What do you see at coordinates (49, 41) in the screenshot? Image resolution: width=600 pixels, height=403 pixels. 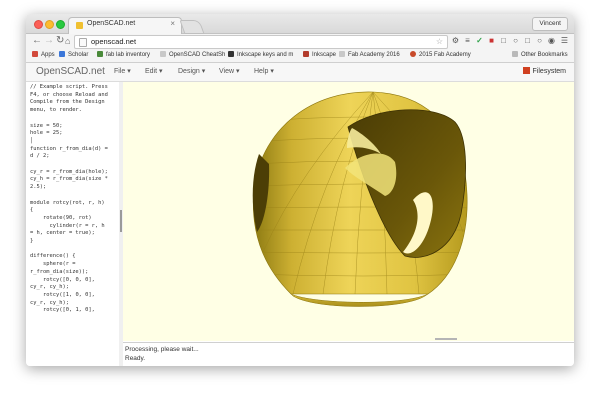 I see `forward-arrow-icon: →` at bounding box center [49, 41].